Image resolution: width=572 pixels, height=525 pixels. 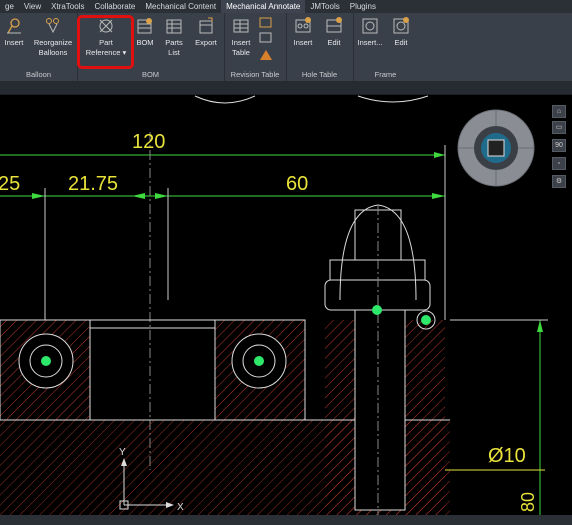 I want to click on nav-90-label: 90, so click(x=559, y=145).